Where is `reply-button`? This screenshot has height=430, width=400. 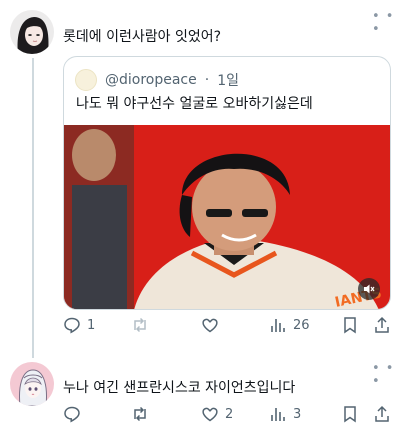
reply-button is located at coordinates (75, 414).